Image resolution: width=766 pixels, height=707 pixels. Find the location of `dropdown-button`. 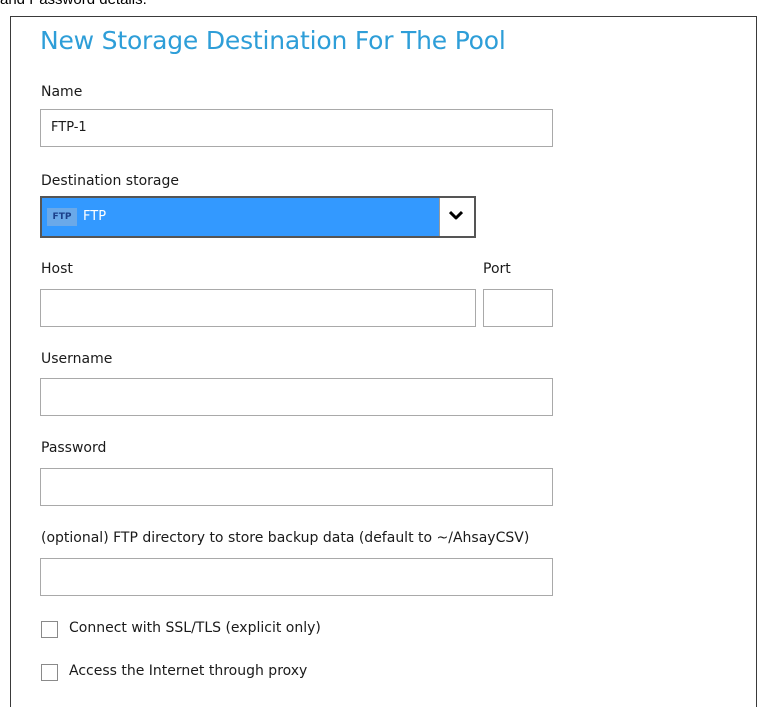

dropdown-button is located at coordinates (456, 217).